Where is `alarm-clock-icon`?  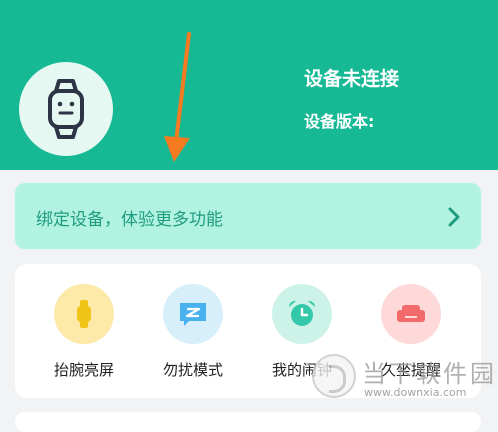
alarm-clock-icon is located at coordinates (302, 313).